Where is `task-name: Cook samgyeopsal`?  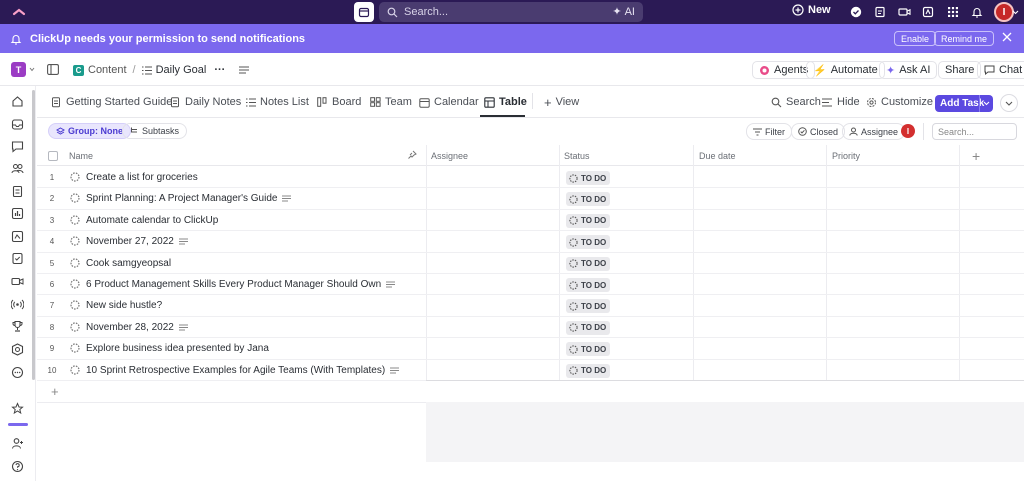 task-name: Cook samgyeopsal is located at coordinates (128, 263).